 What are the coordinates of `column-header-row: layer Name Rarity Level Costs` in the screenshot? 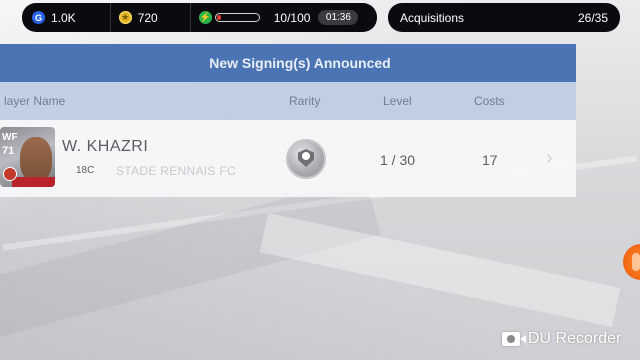 It's located at (288, 101).